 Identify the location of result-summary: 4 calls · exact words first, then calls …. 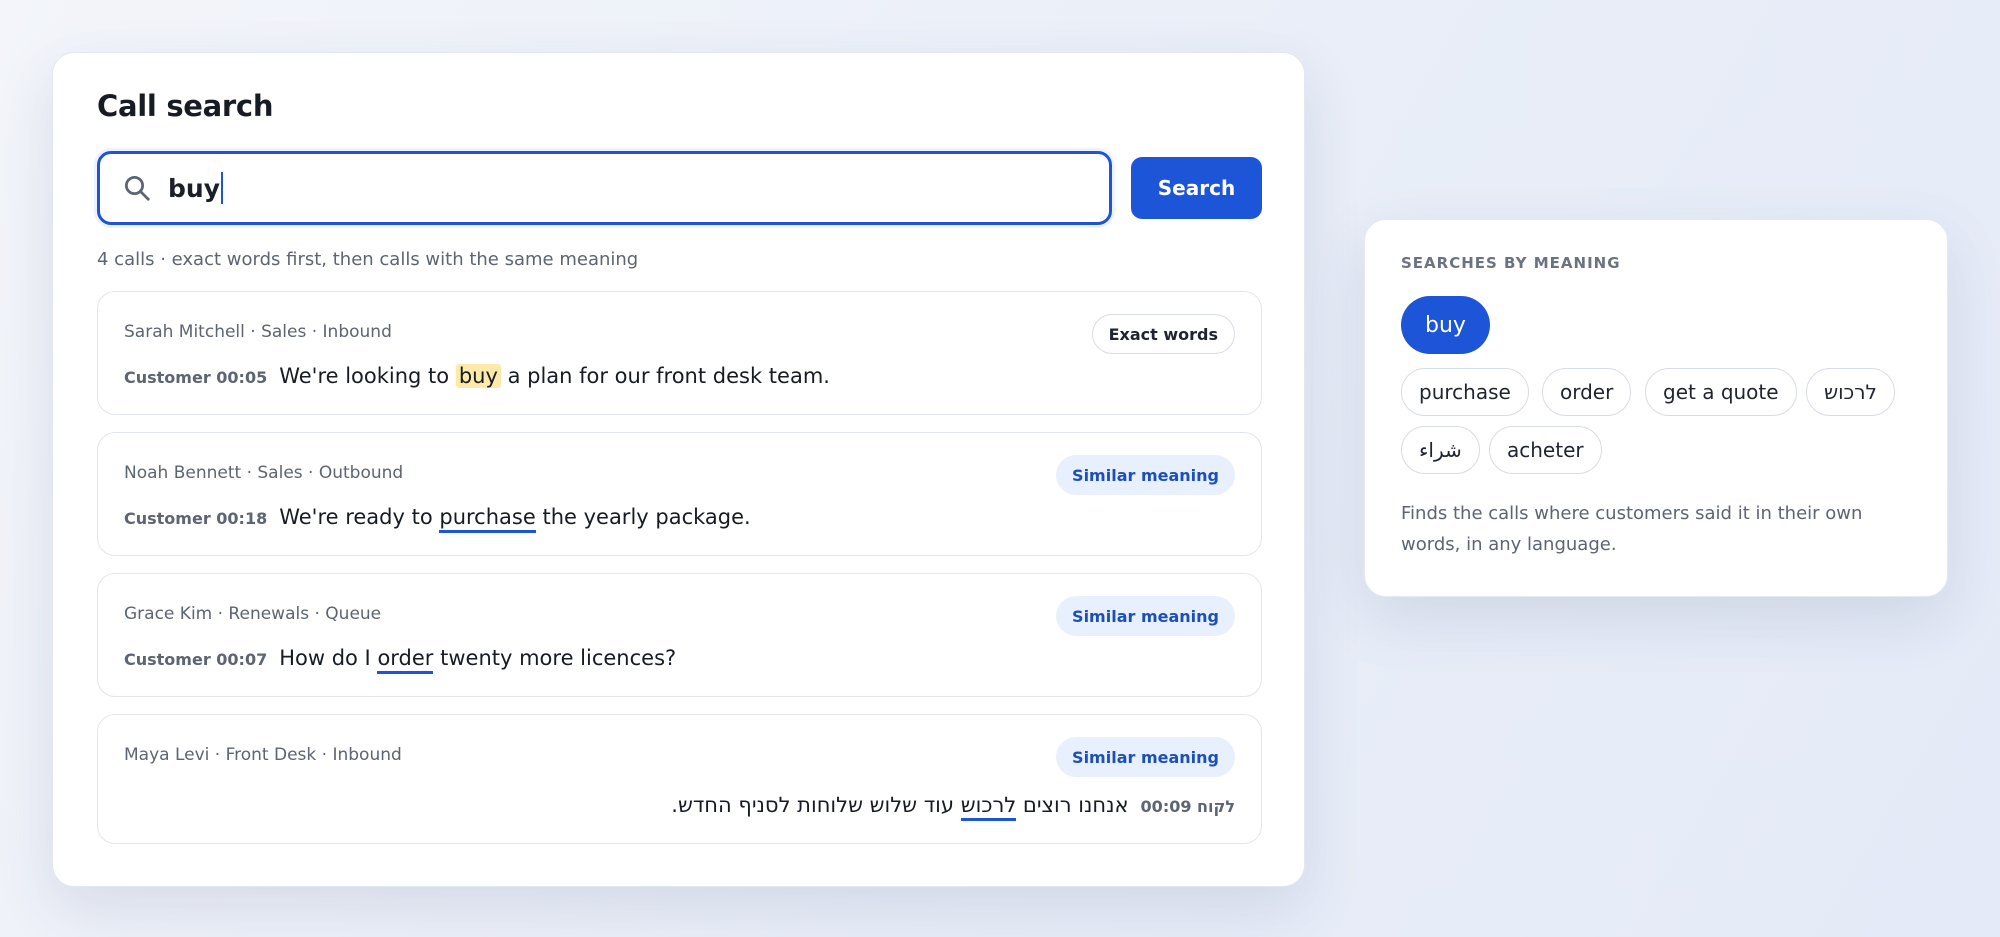
(368, 259).